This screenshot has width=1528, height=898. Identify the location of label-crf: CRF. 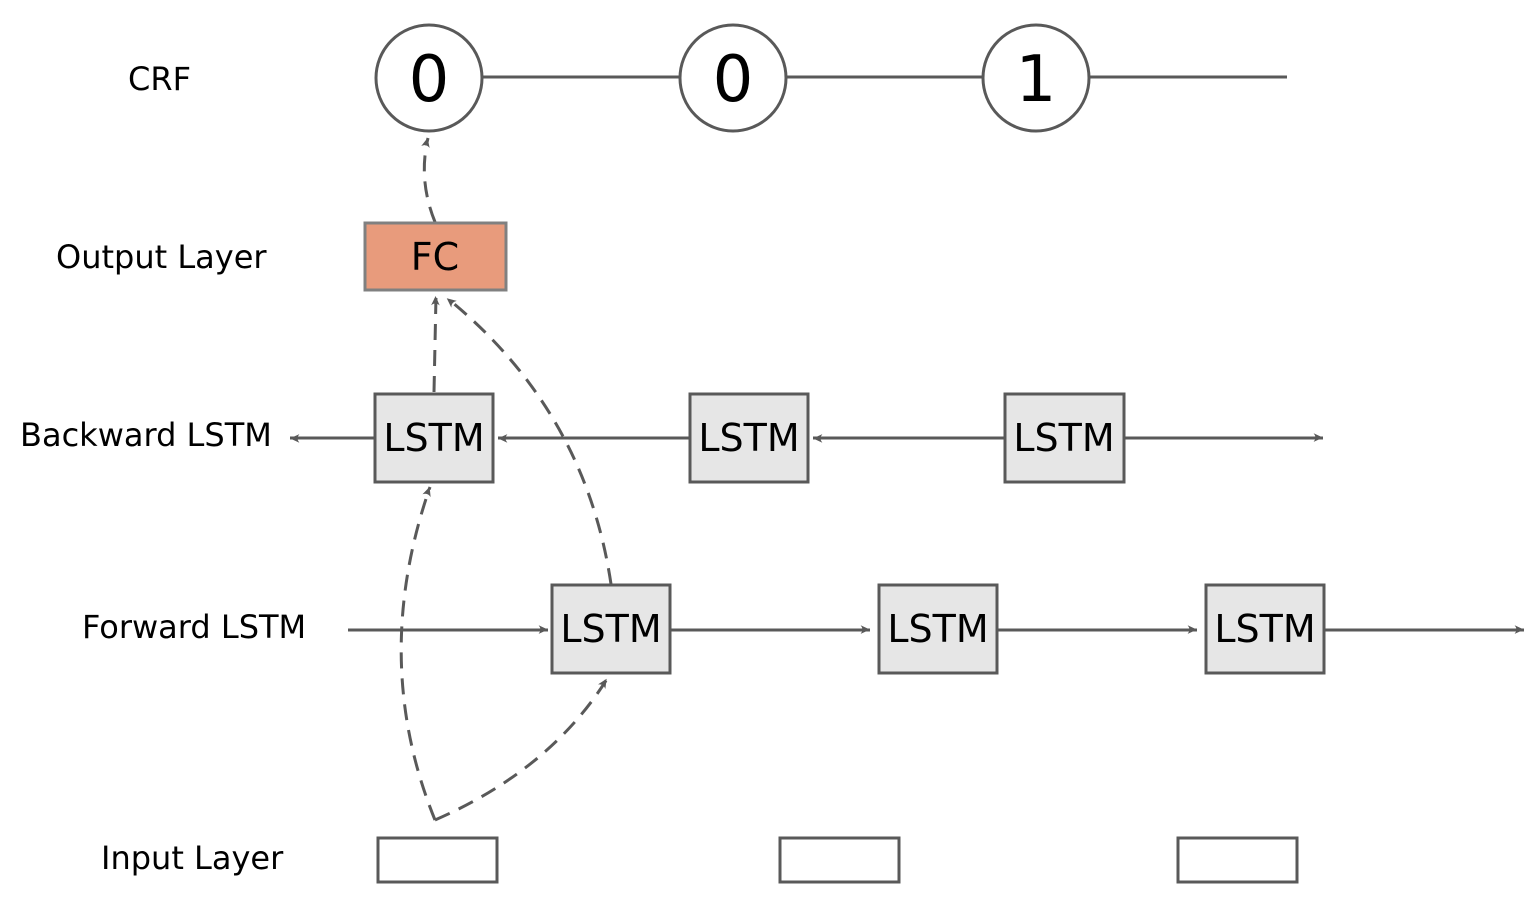
(159, 79).